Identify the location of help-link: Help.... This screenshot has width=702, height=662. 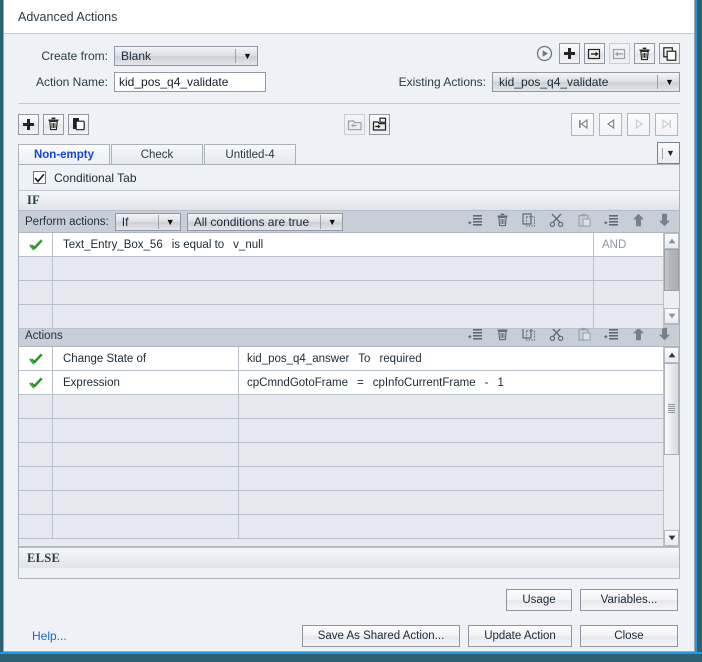
(42, 636).